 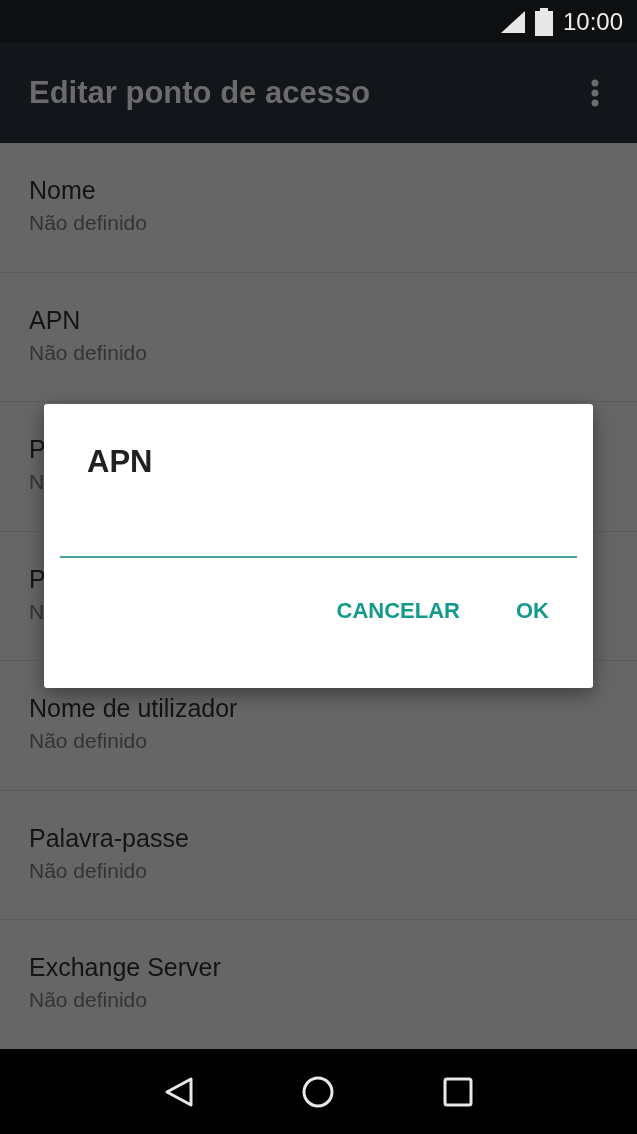 I want to click on home-icon, so click(x=318, y=1091).